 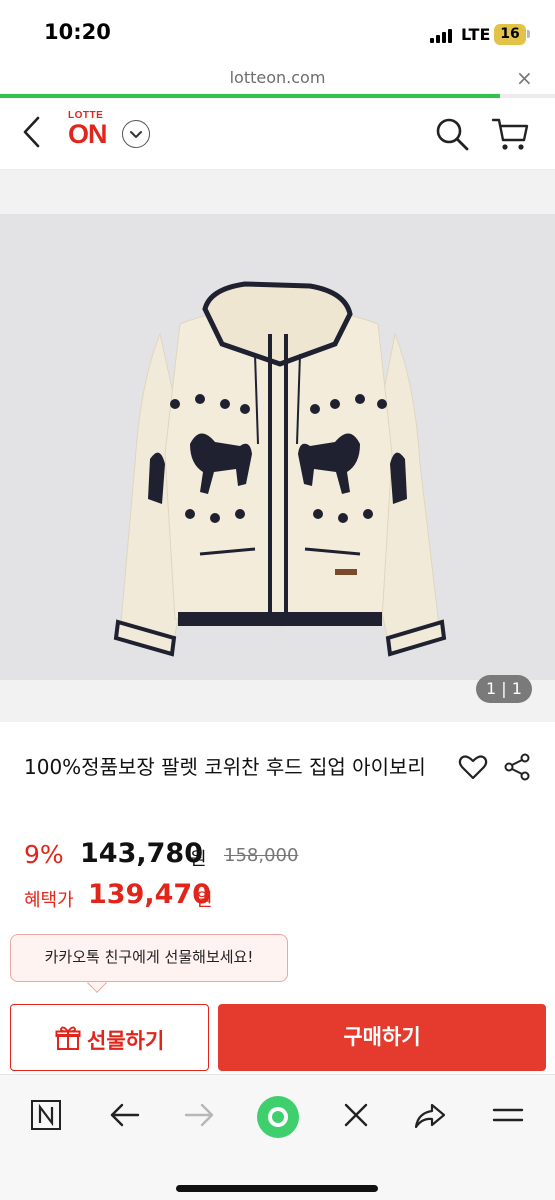 What do you see at coordinates (141, 853) in the screenshot?
I see `sale-price: 143,780` at bounding box center [141, 853].